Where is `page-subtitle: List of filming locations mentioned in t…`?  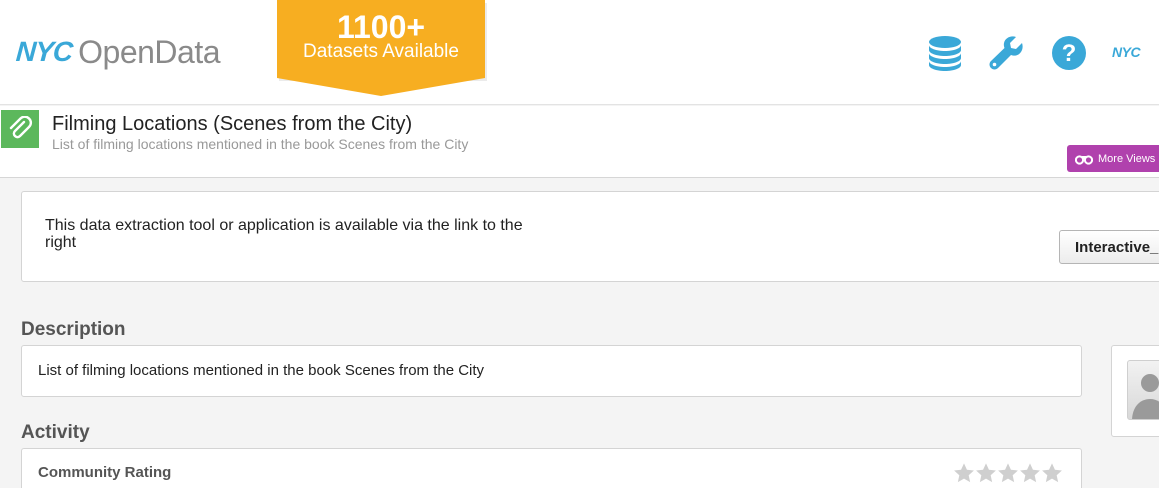
page-subtitle: List of filming locations mentioned in t… is located at coordinates (260, 144).